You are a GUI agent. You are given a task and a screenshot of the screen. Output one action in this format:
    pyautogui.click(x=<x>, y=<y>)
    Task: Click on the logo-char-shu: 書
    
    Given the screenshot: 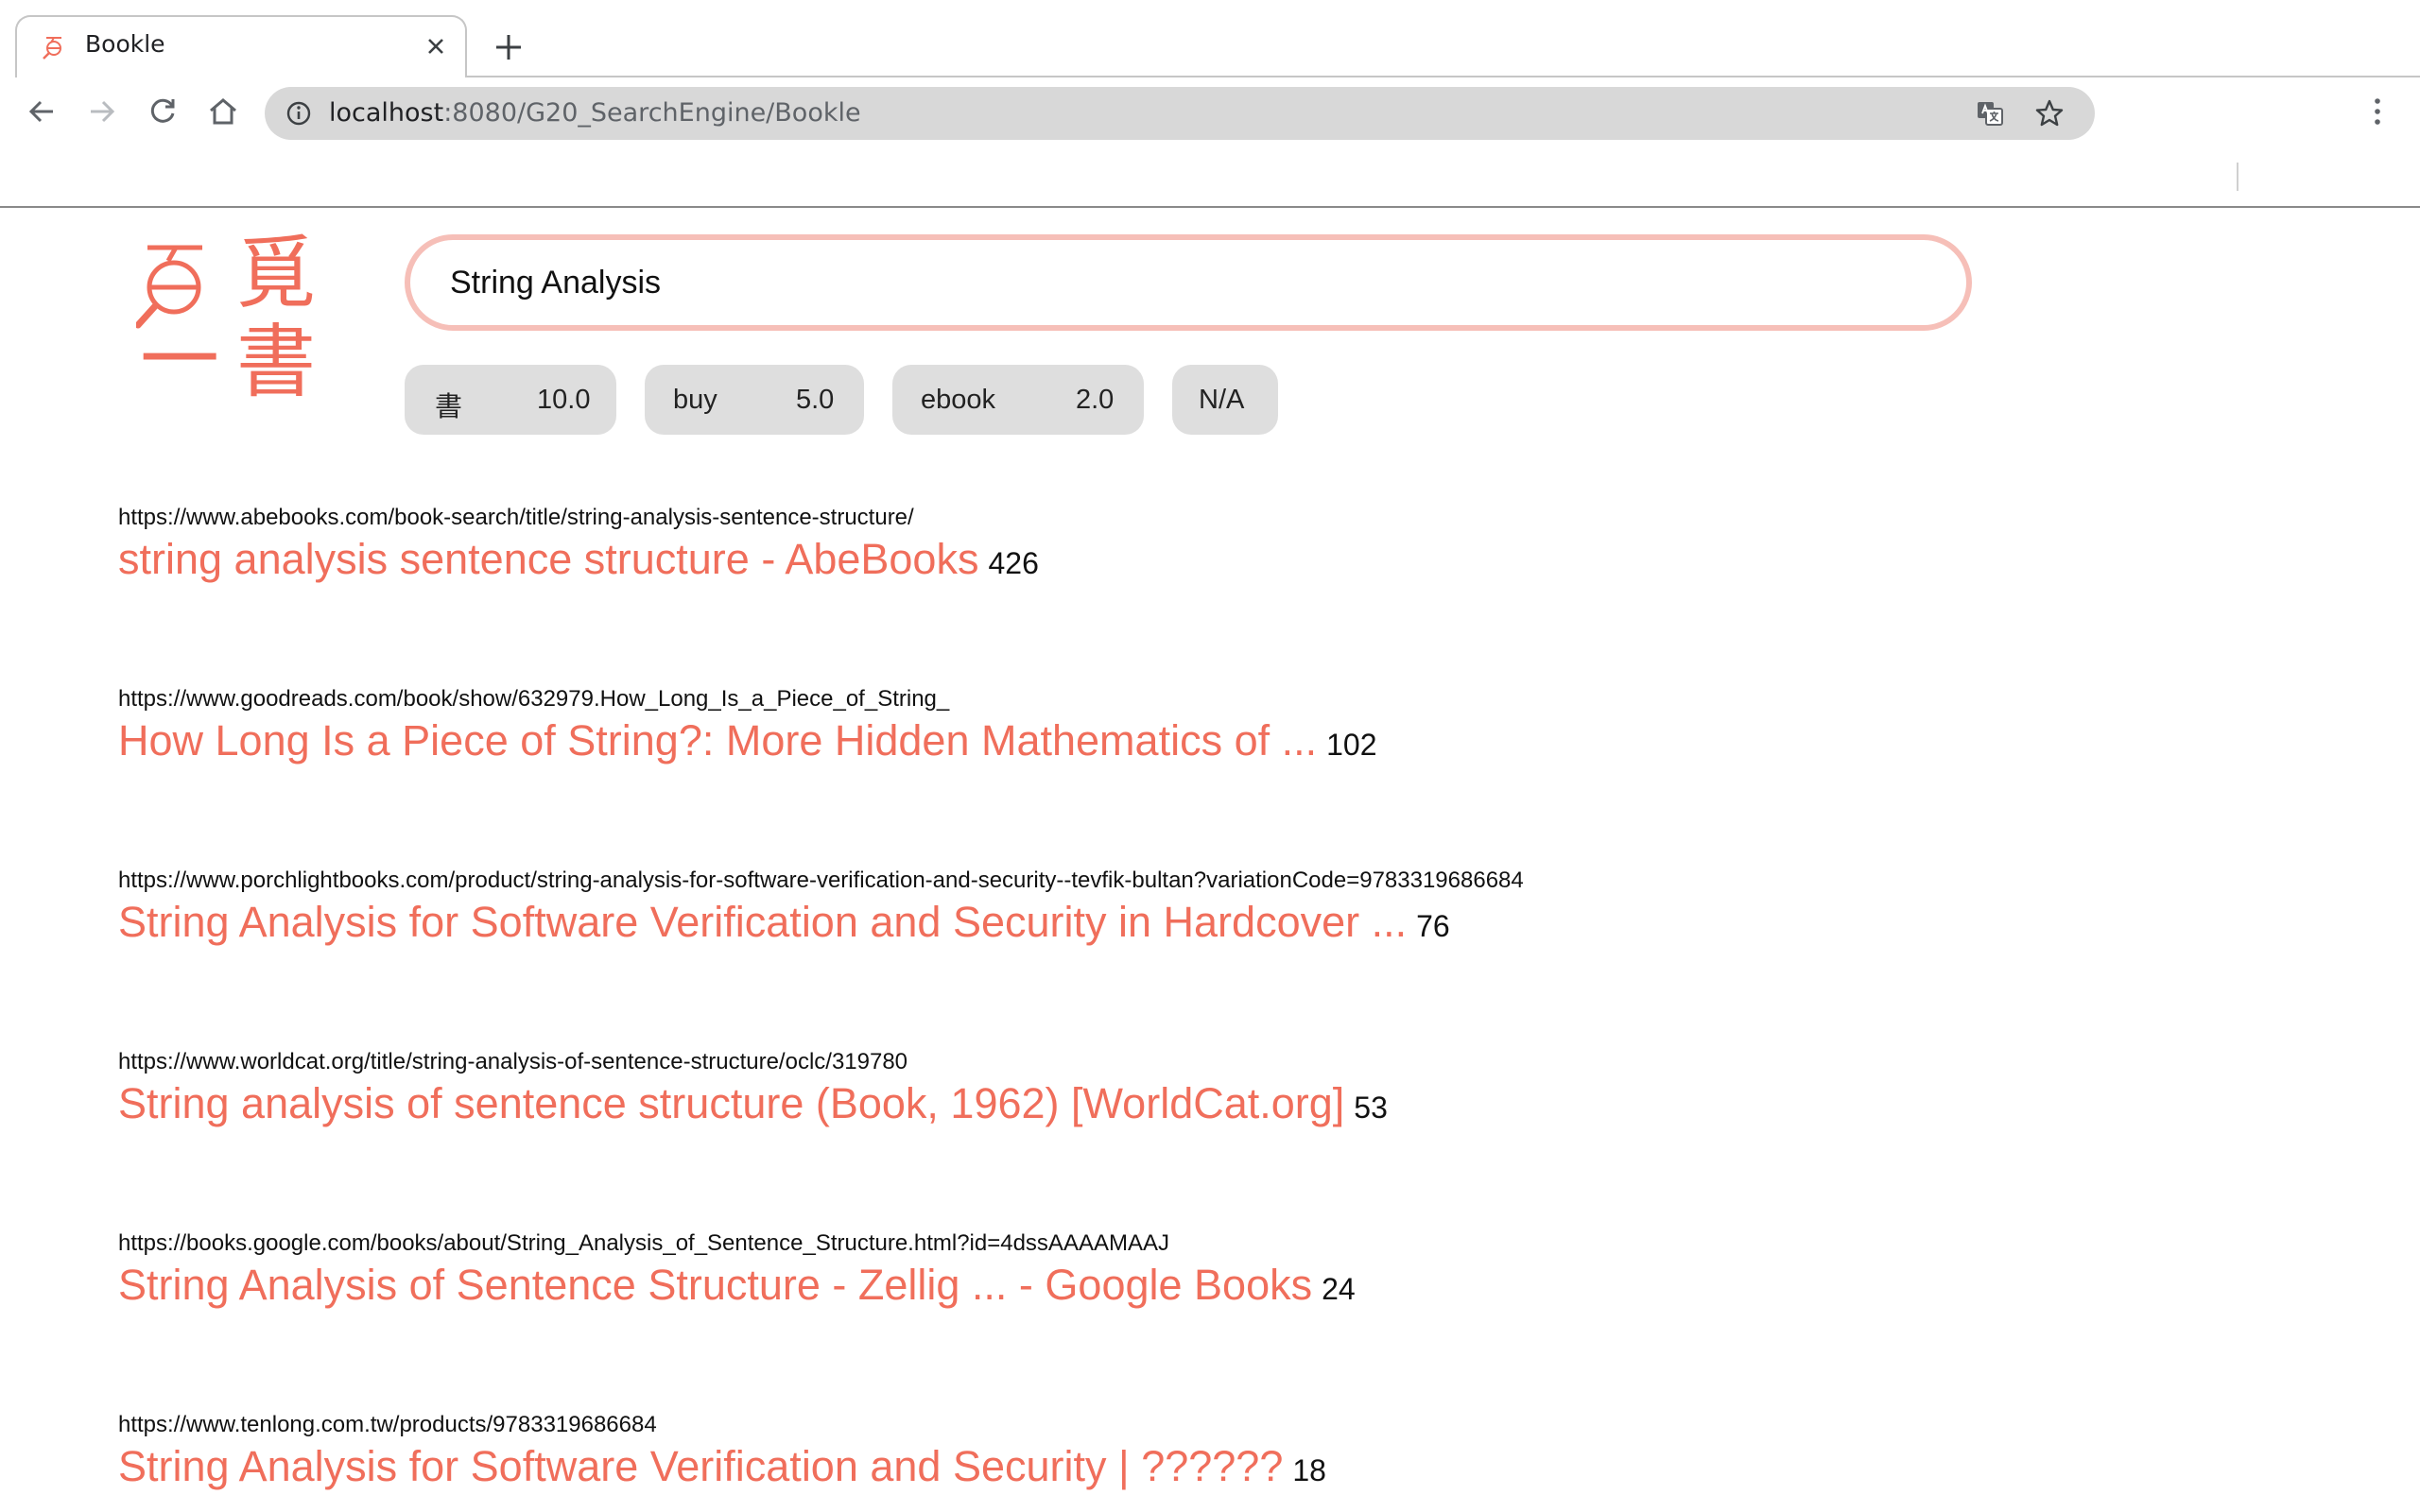 What is the action you would take?
    pyautogui.click(x=276, y=361)
    